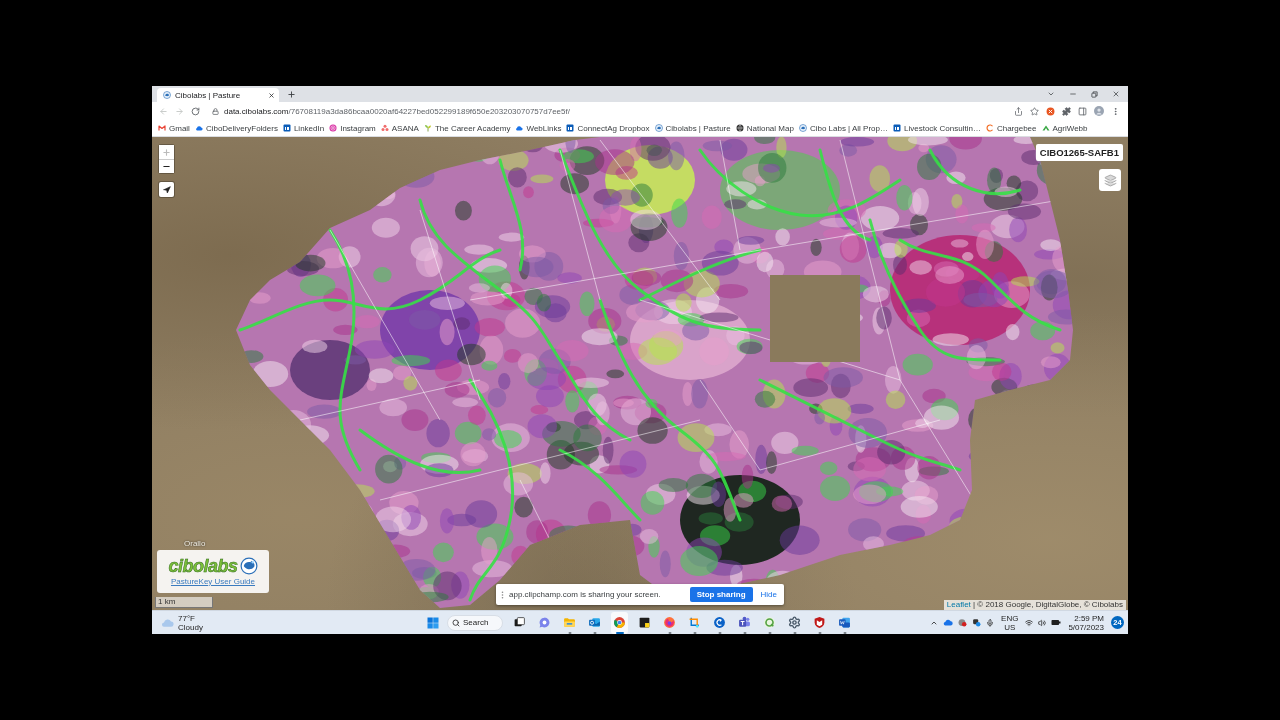 This screenshot has width=1280, height=720. What do you see at coordinates (467, 128) in the screenshot?
I see `bookmark: The Career Academy` at bounding box center [467, 128].